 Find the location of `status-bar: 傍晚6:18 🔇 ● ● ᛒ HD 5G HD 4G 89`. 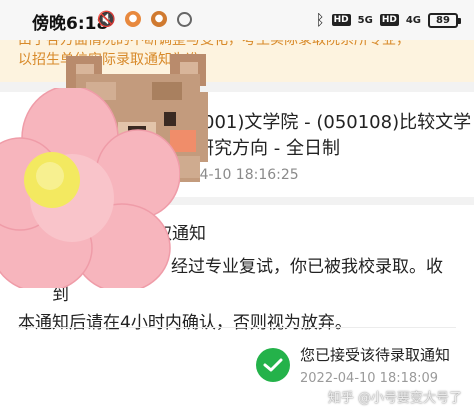

status-bar: 傍晚6:18 🔇 ● ● ᛒ HD 5G HD 4G 89 is located at coordinates (237, 20).